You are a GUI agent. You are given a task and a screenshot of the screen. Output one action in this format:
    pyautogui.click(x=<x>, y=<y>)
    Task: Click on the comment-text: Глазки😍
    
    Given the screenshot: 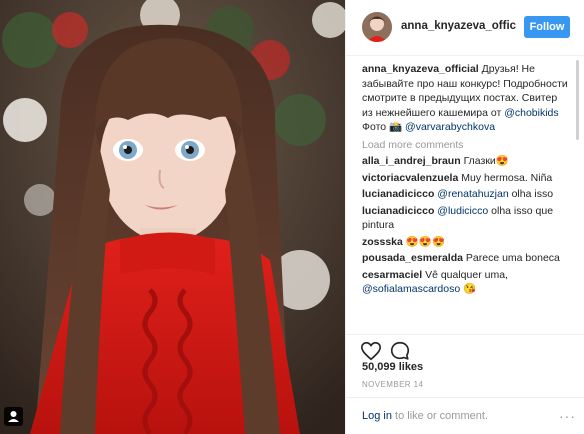 What is the action you would take?
    pyautogui.click(x=486, y=161)
    